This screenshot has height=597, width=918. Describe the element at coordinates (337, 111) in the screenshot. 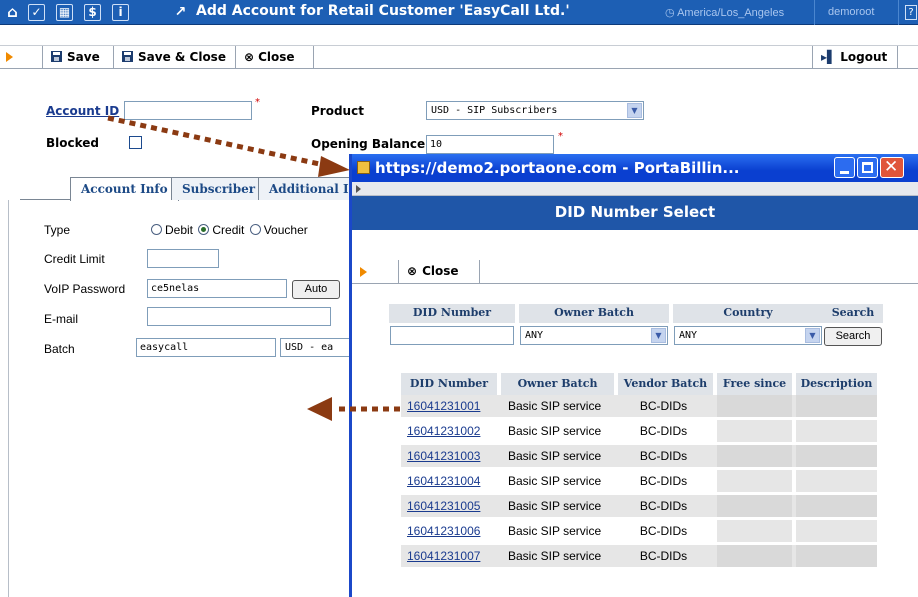

I see `product-label: Product` at that location.